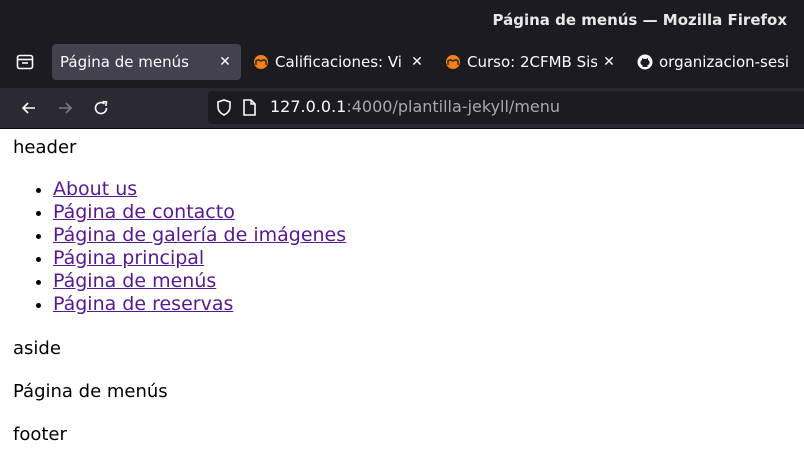 Image resolution: width=804 pixels, height=473 pixels. I want to click on tab-label: Curso: 2CFMB Sis, so click(532, 62).